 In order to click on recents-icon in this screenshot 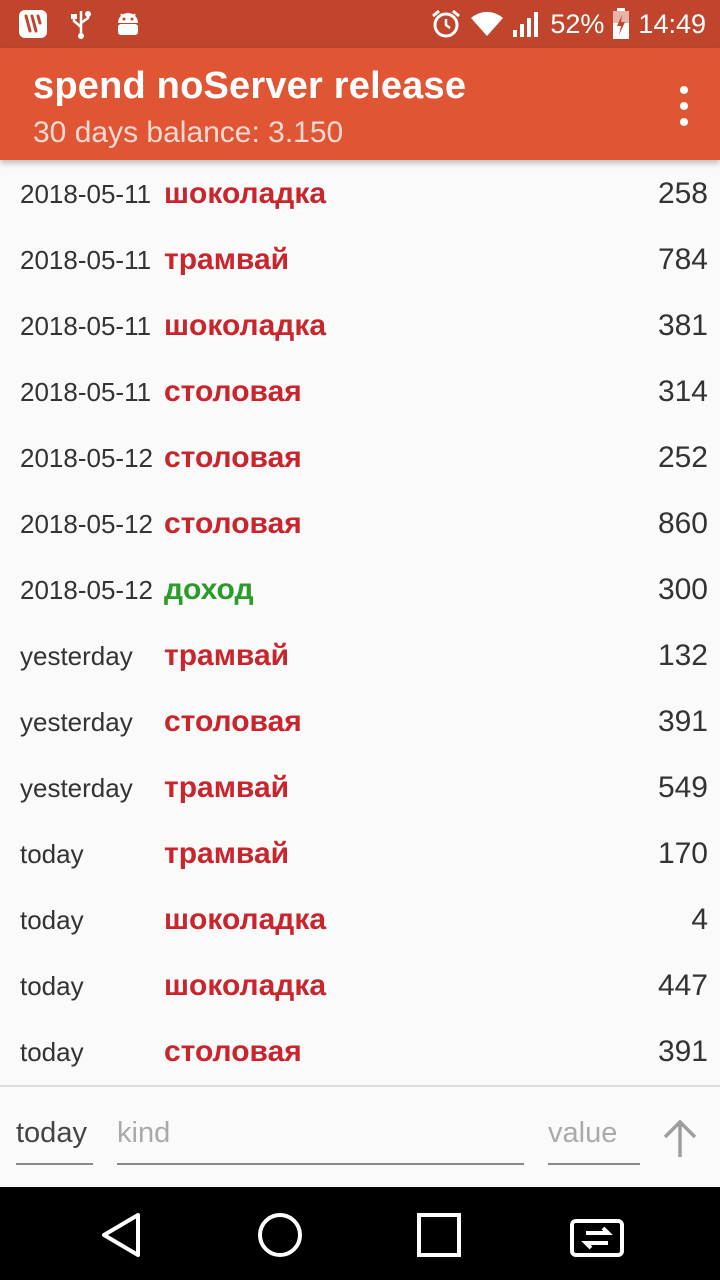, I will do `click(442, 1235)`.